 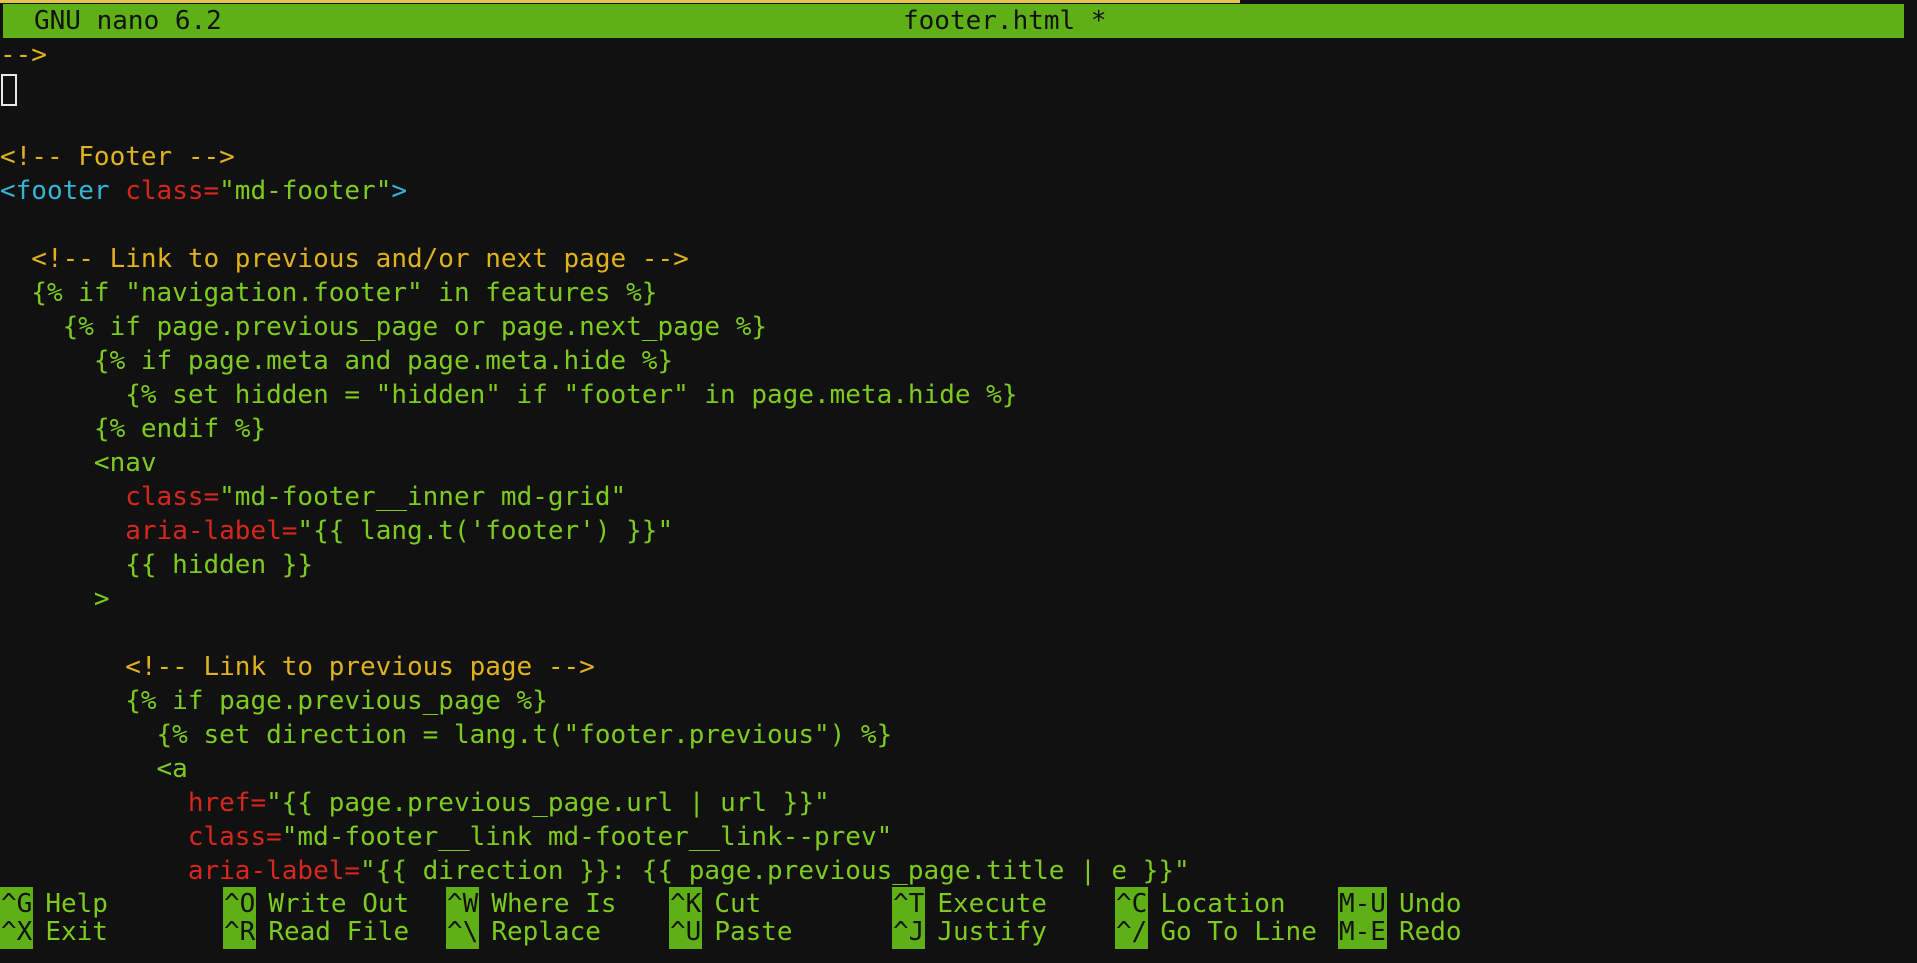 What do you see at coordinates (958, 531) in the screenshot?
I see `code-line: aria-label="{{ lang.t('footer') }}"` at bounding box center [958, 531].